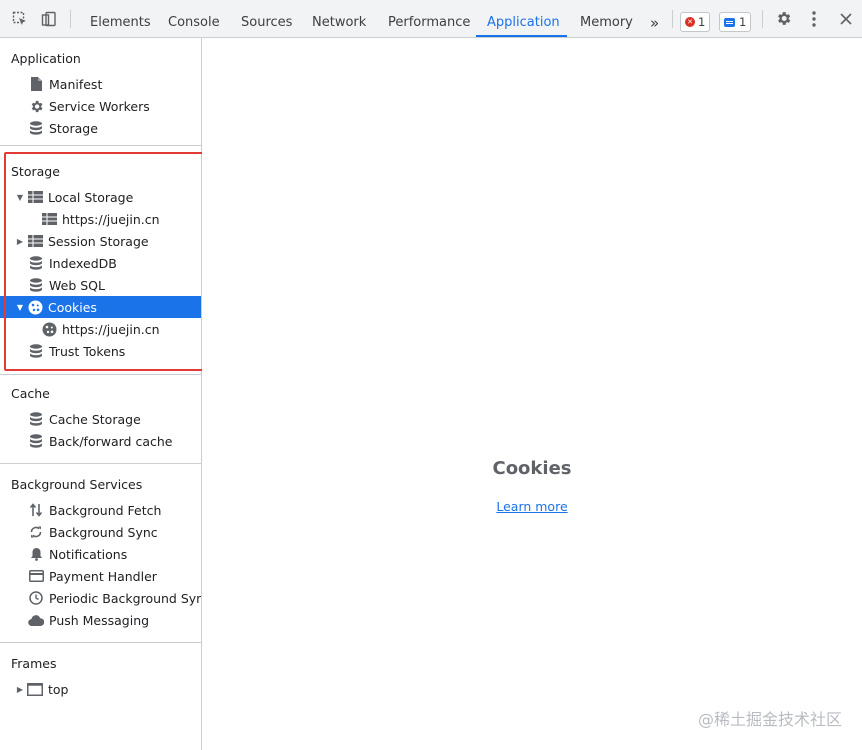 This screenshot has width=862, height=750. What do you see at coordinates (814, 18) in the screenshot?
I see `kebab-menu-icon` at bounding box center [814, 18].